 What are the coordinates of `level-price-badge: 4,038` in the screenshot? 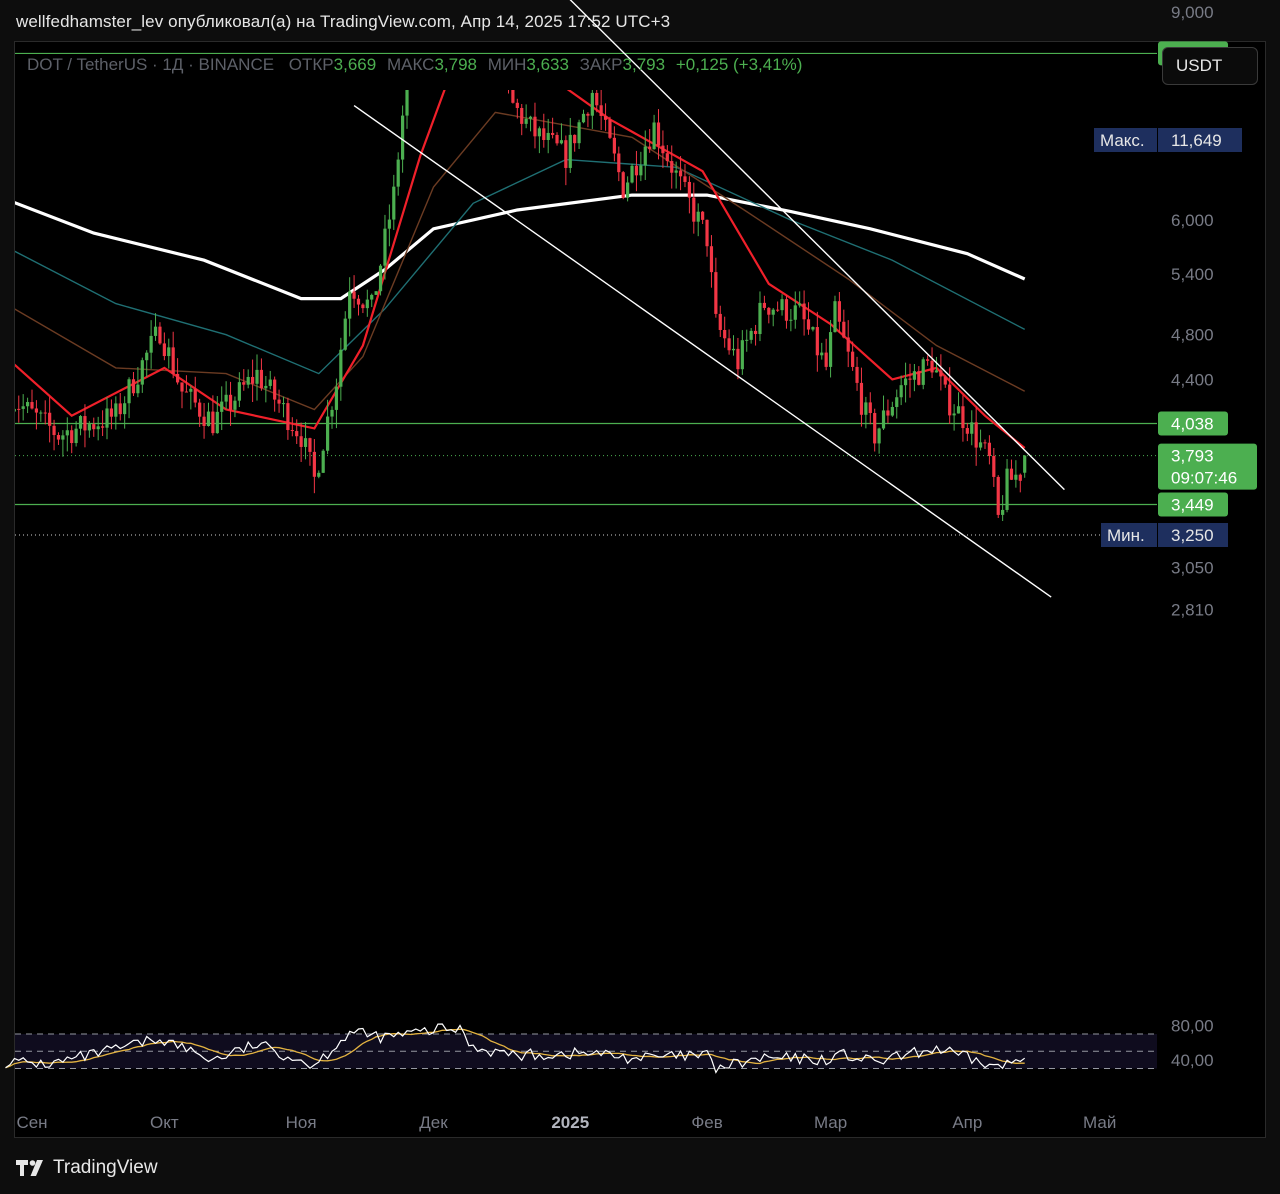 It's located at (1192, 424).